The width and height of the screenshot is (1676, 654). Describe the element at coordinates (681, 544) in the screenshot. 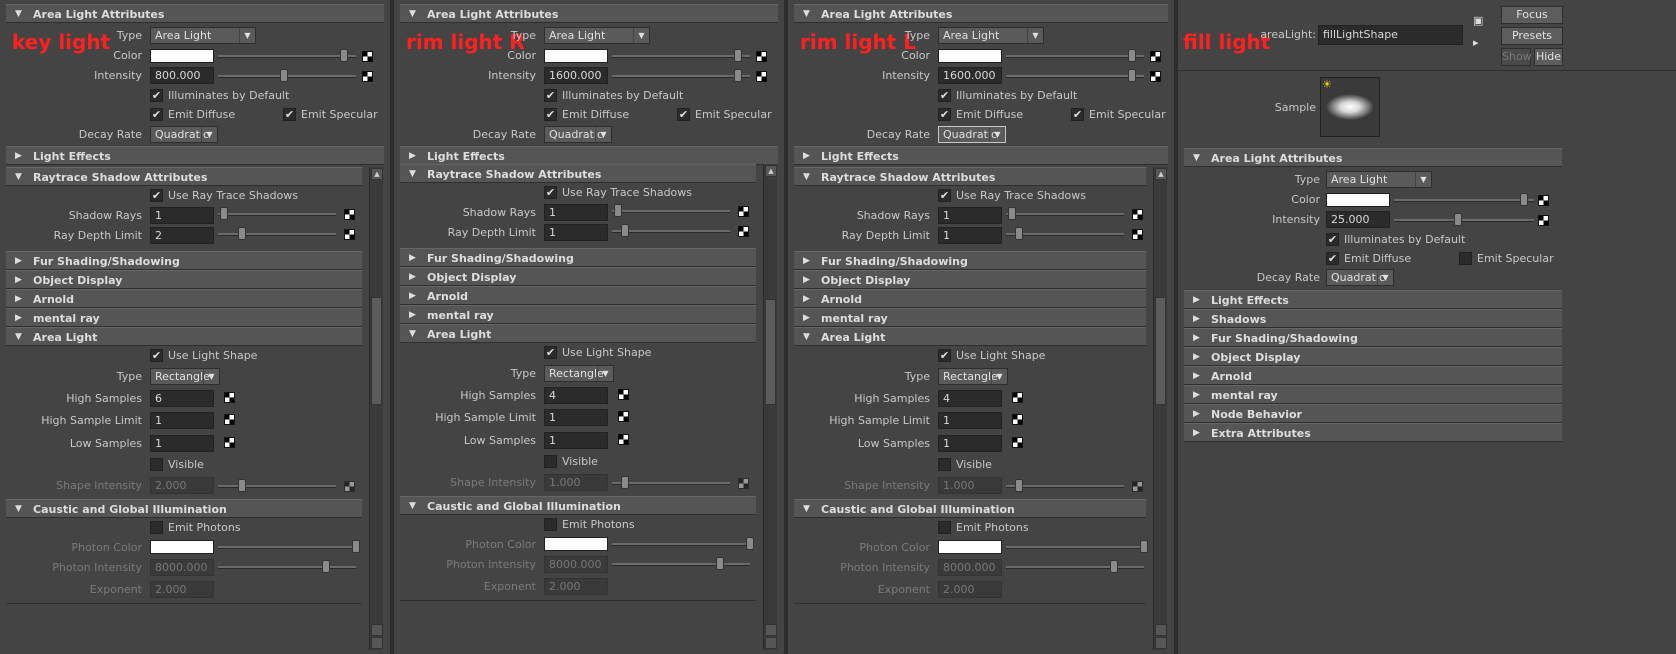

I see `photon-color-slider-track` at that location.